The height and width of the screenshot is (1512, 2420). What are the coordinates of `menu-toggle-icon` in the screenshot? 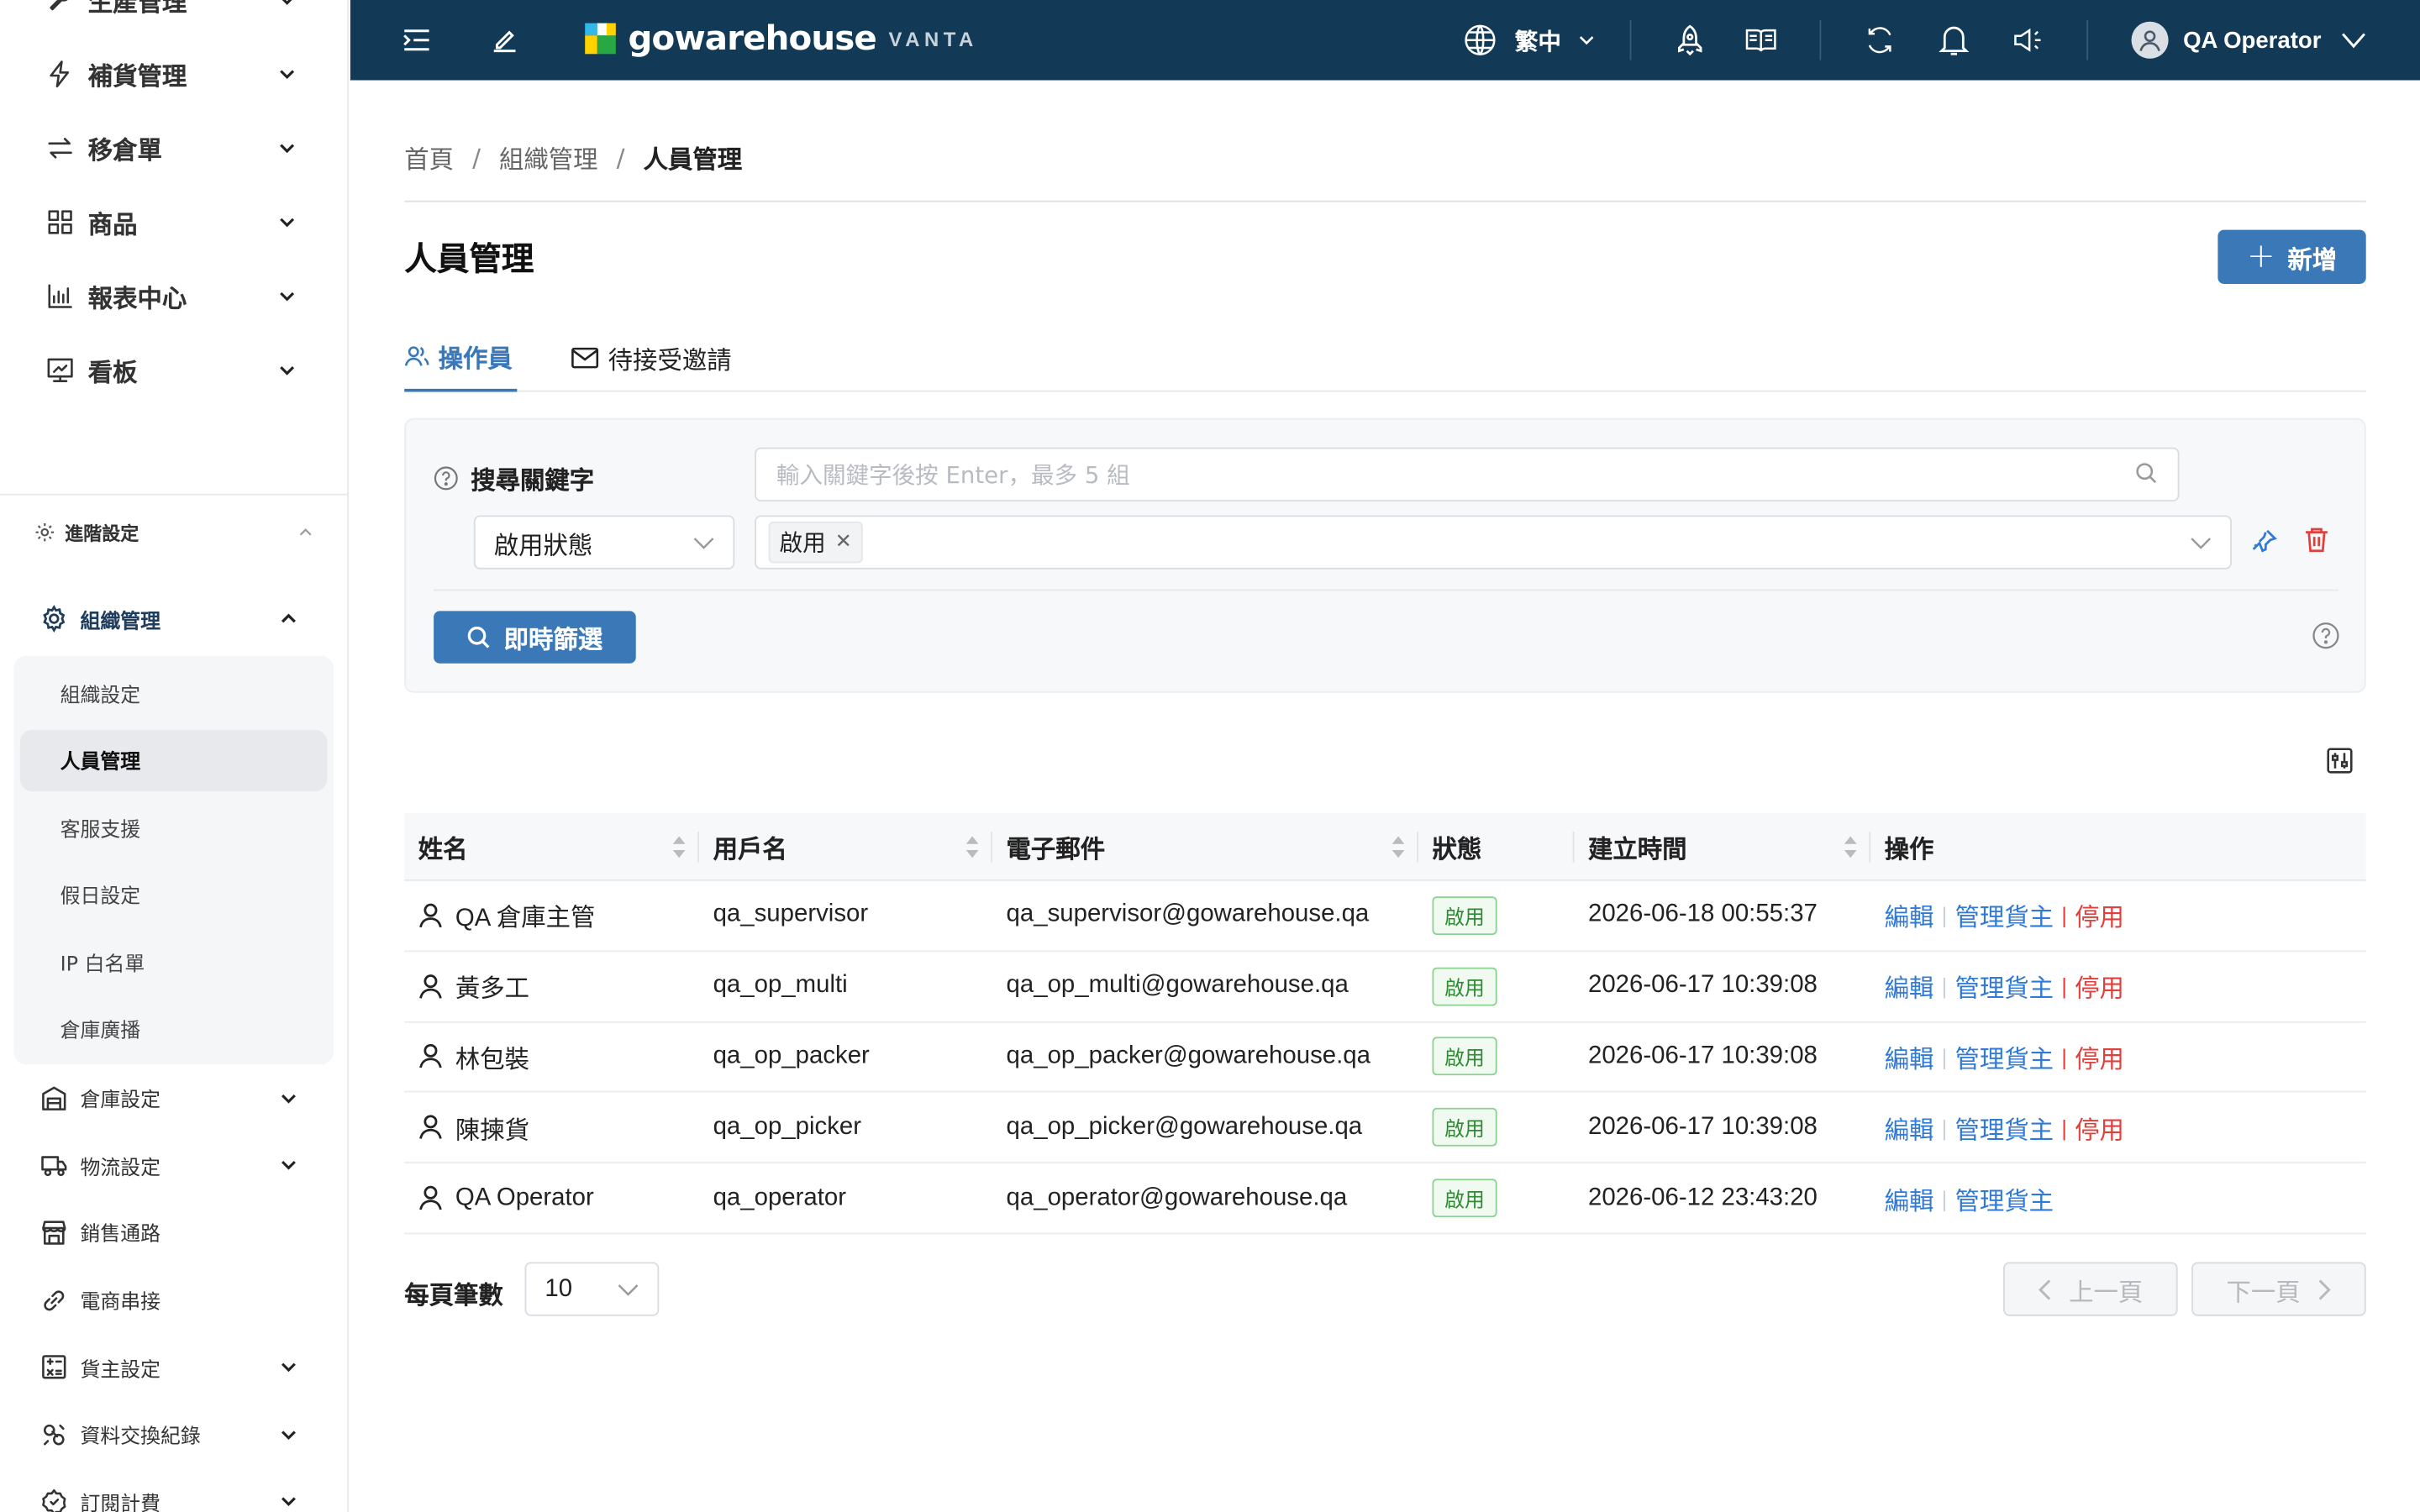 It's located at (417, 39).